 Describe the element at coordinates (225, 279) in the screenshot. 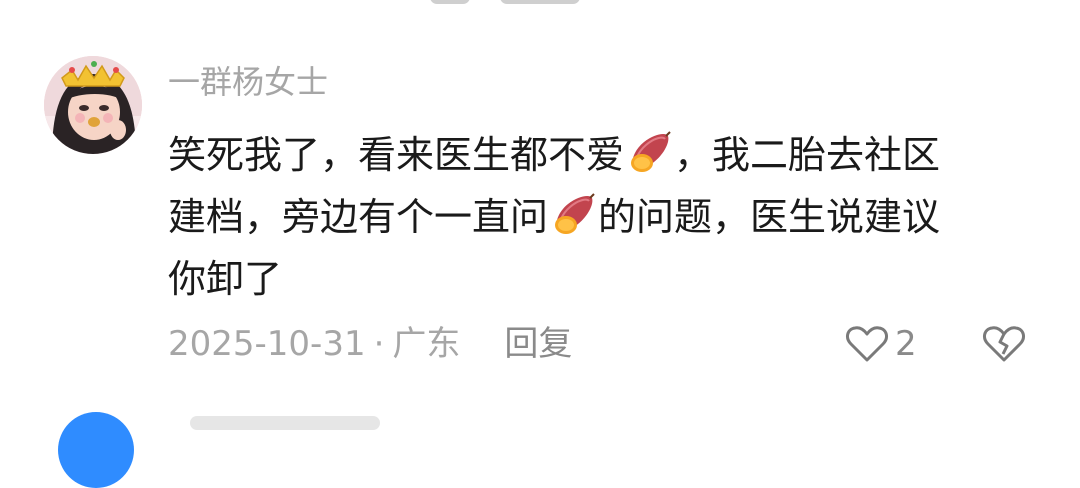

I see `comment-line: 你卸了` at that location.